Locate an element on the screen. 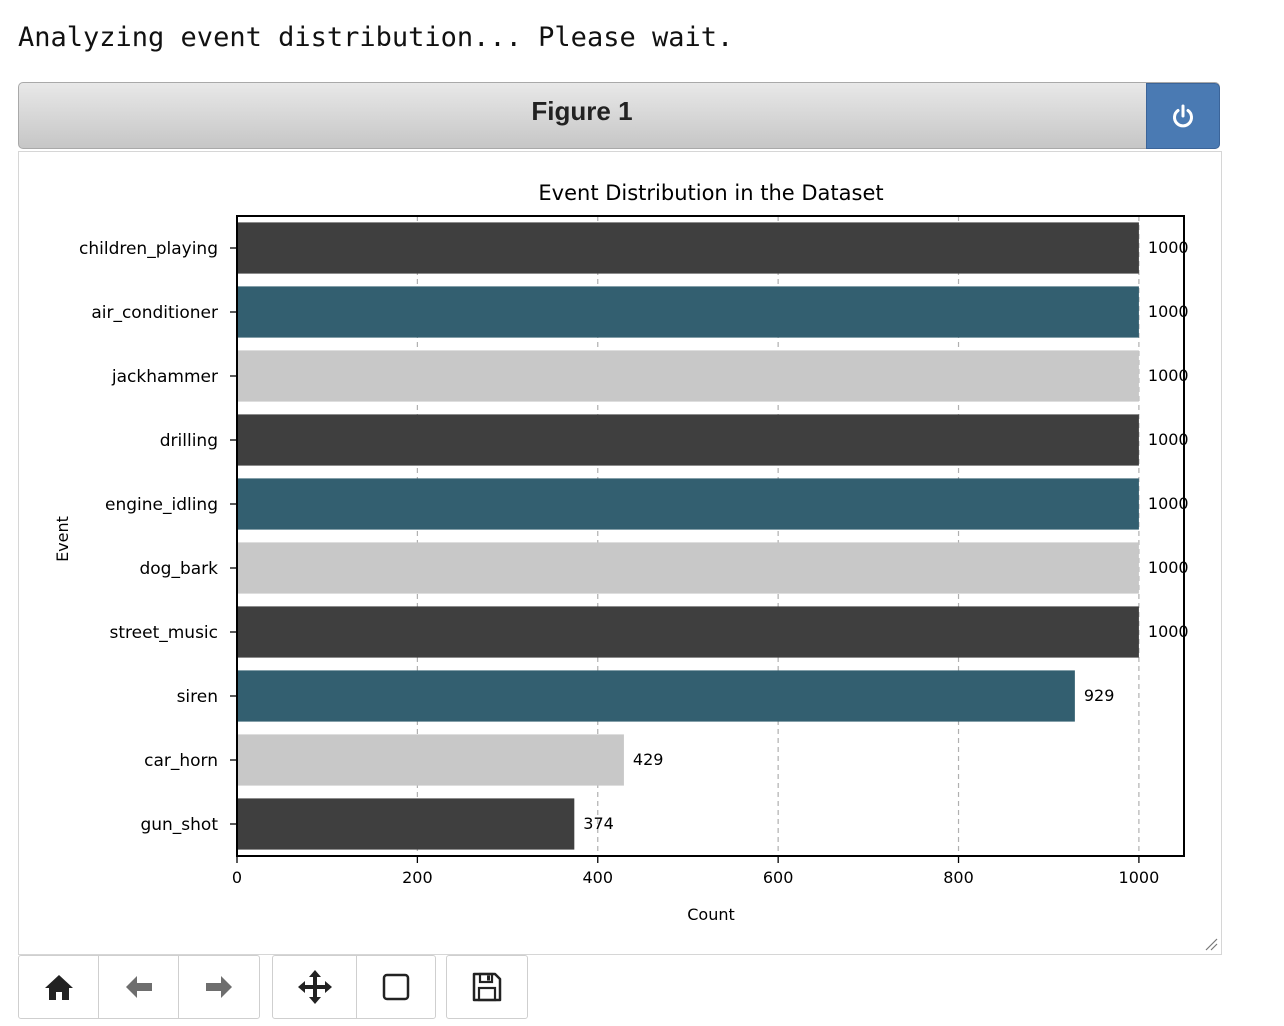 This screenshot has height=1026, width=1284. y-axis-label: Event is located at coordinates (62, 539).